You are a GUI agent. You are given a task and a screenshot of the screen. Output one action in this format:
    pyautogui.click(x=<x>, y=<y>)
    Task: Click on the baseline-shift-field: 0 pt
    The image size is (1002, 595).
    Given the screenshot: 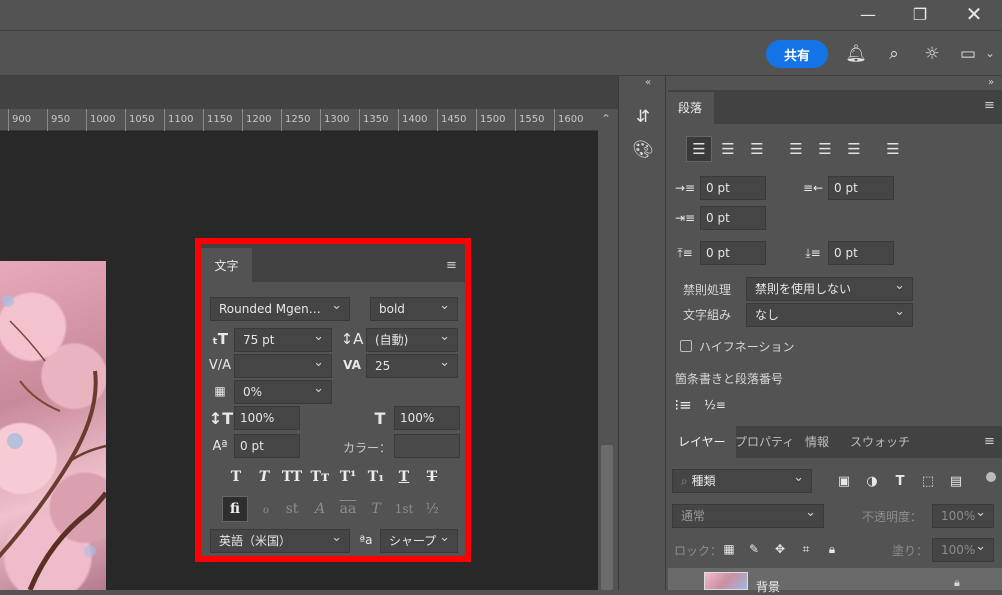 What is the action you would take?
    pyautogui.click(x=267, y=446)
    